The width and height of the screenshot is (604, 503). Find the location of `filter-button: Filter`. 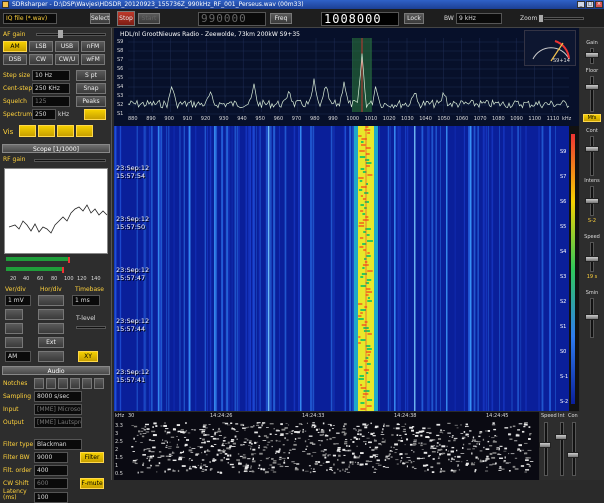

filter-button: Filter is located at coordinates (92, 457).